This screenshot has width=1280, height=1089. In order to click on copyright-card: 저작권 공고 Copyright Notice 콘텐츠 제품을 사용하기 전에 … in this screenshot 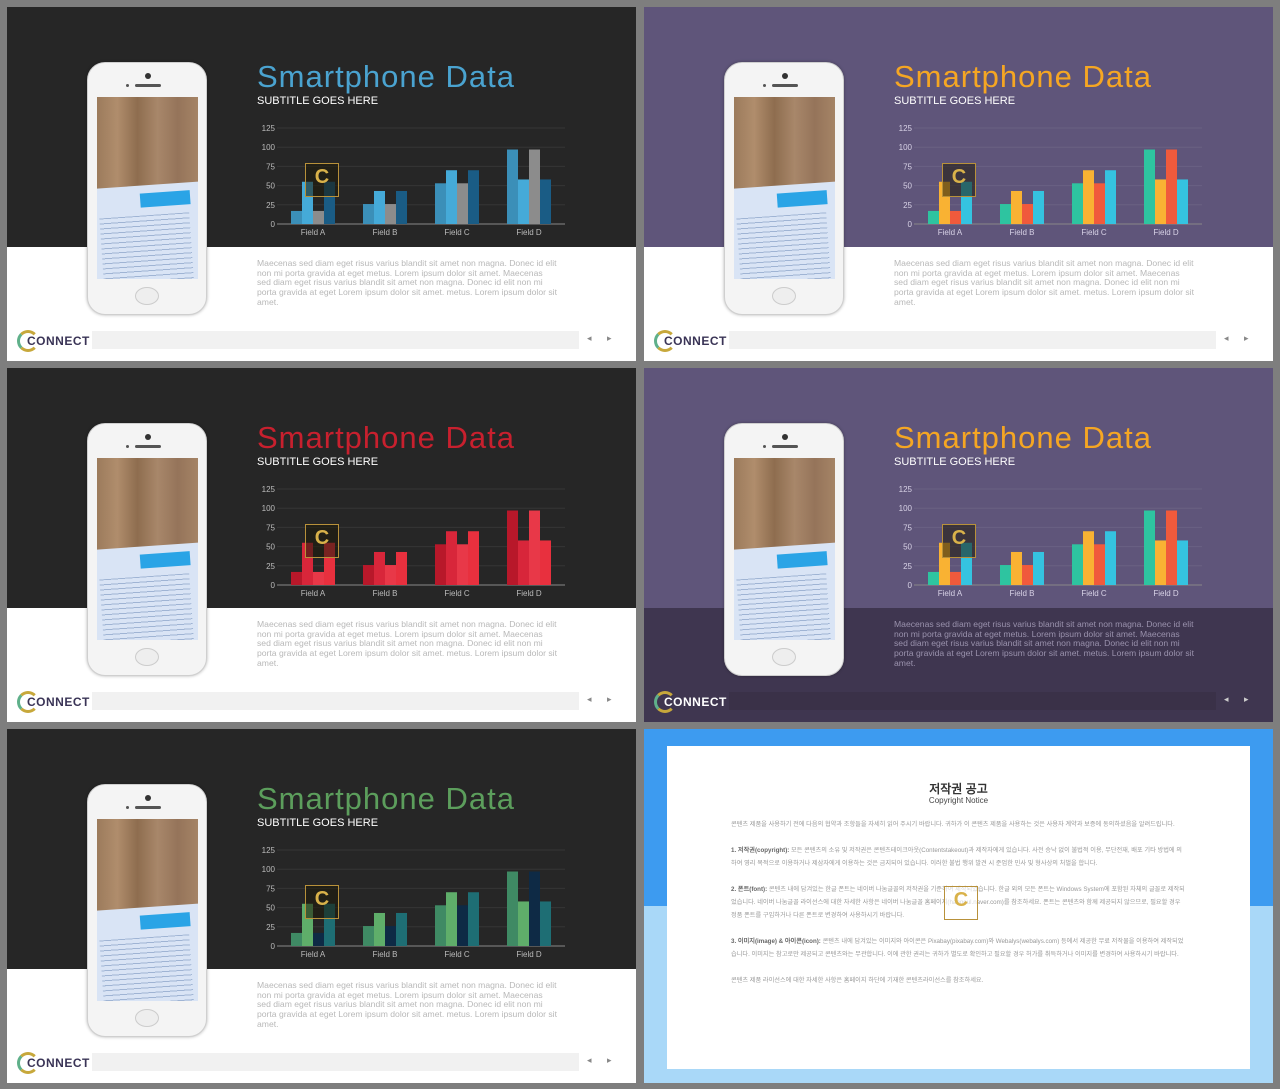, I will do `click(958, 907)`.